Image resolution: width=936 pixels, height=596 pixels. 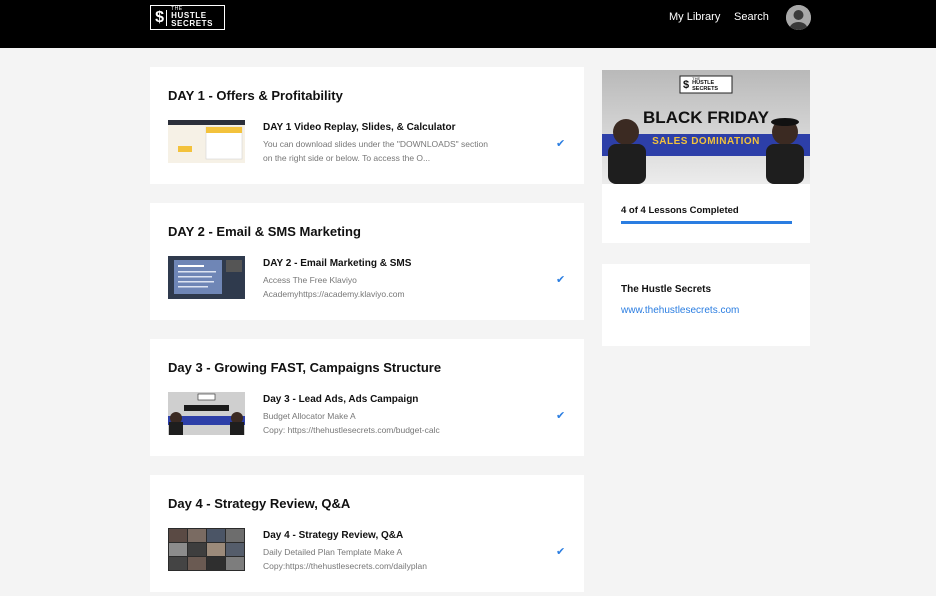 I want to click on lesson-description-line2: Academyhttps://academy.klaviyo.com, so click(x=334, y=294).